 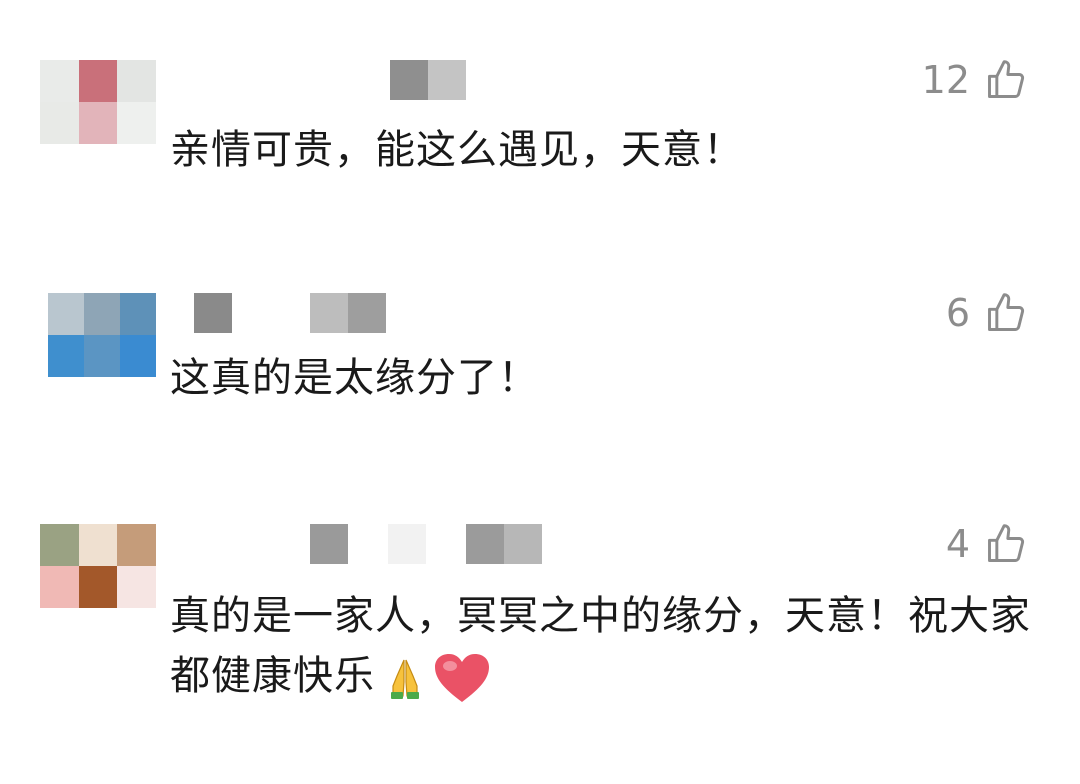 I want to click on comment-text-block: 真的是一家人，冥冥之中的缘分，天意！祝大家都健康快乐, so click(x=610, y=646).